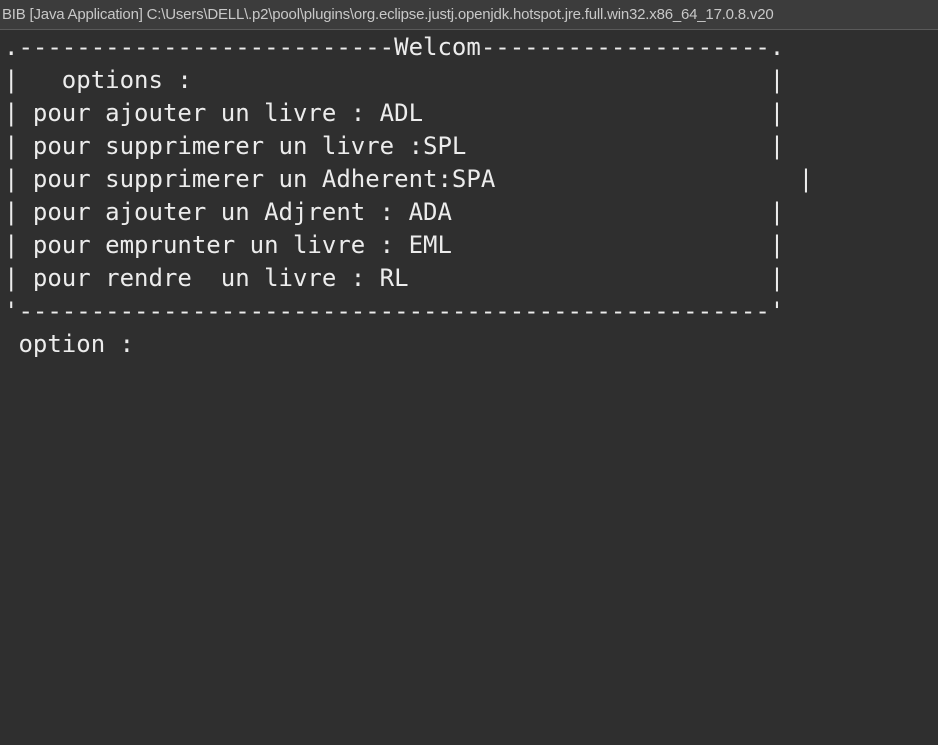 The height and width of the screenshot is (745, 938). What do you see at coordinates (394, 278) in the screenshot?
I see `console-line-return-book: | pour rendre un livre : RL |` at bounding box center [394, 278].